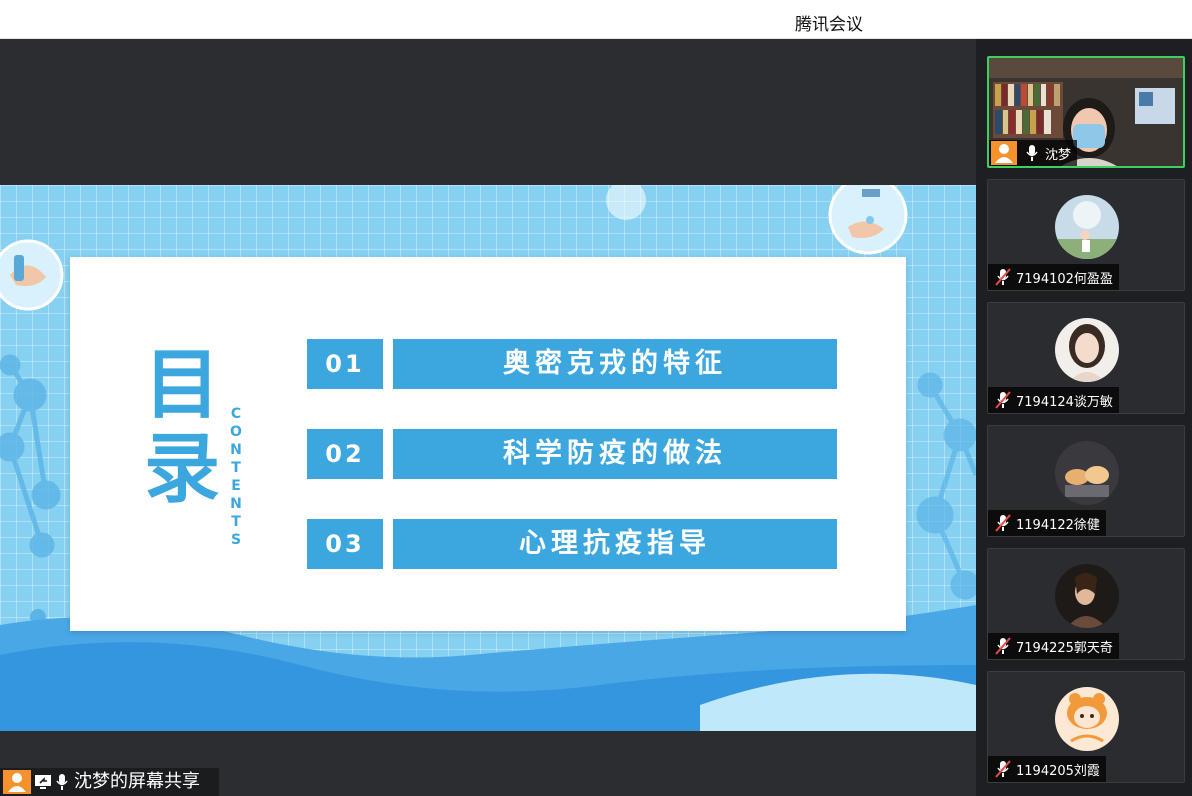 The width and height of the screenshot is (1192, 796). I want to click on participant-tile: 7194225郭天奇, so click(1086, 604).